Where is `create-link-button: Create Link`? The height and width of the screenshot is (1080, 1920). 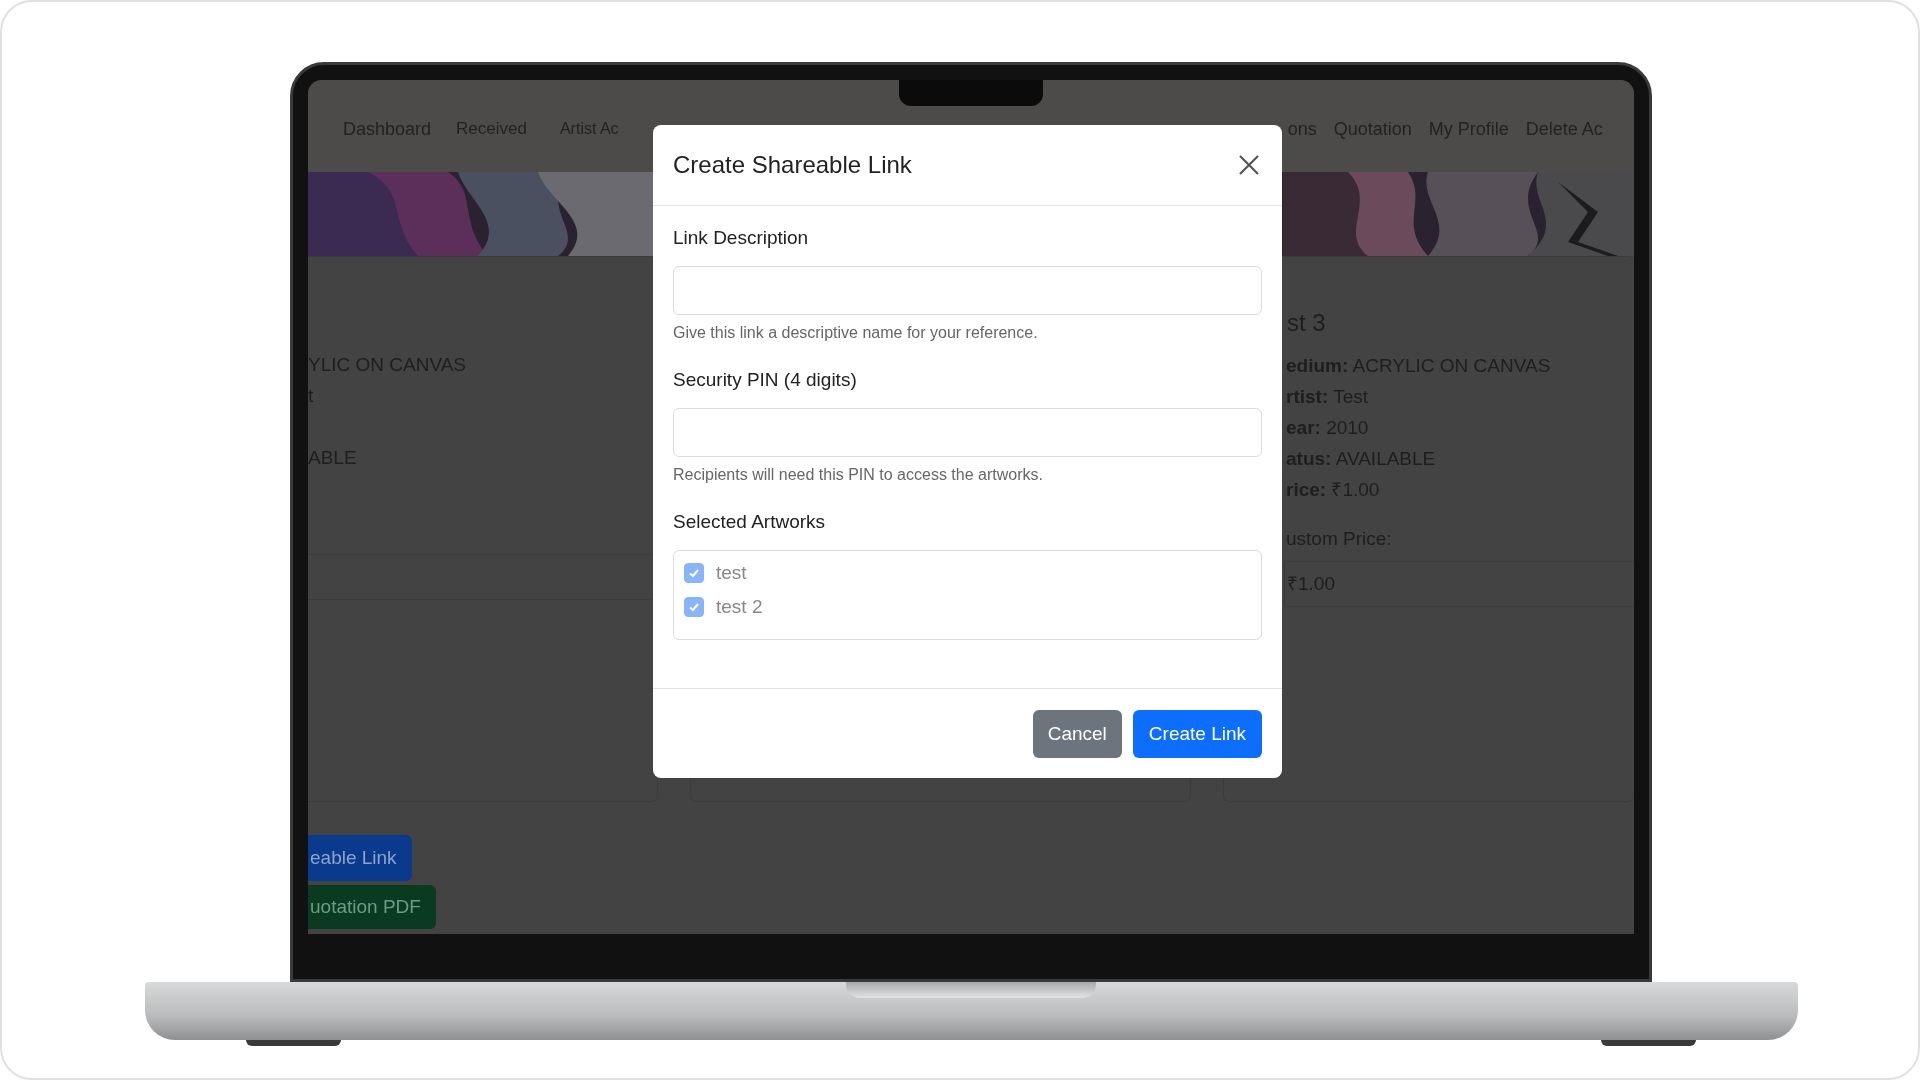
create-link-button: Create Link is located at coordinates (1197, 733).